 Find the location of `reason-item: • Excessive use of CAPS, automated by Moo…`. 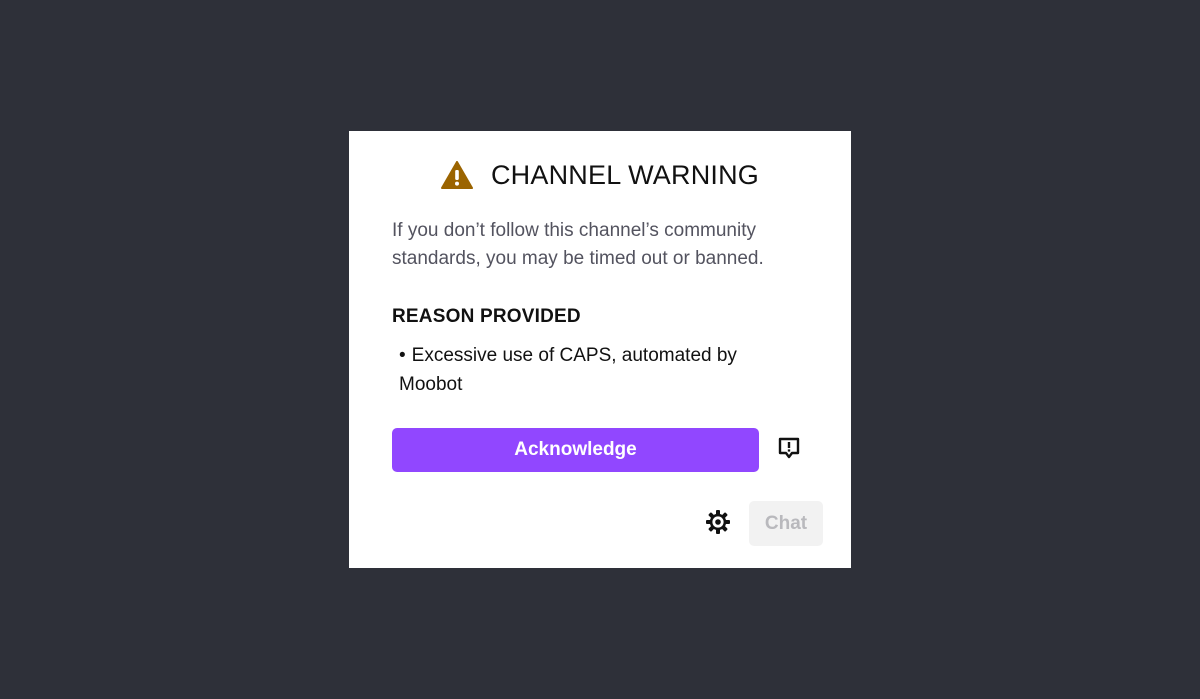

reason-item: • Excessive use of CAPS, automated by Moo… is located at coordinates (599, 370).